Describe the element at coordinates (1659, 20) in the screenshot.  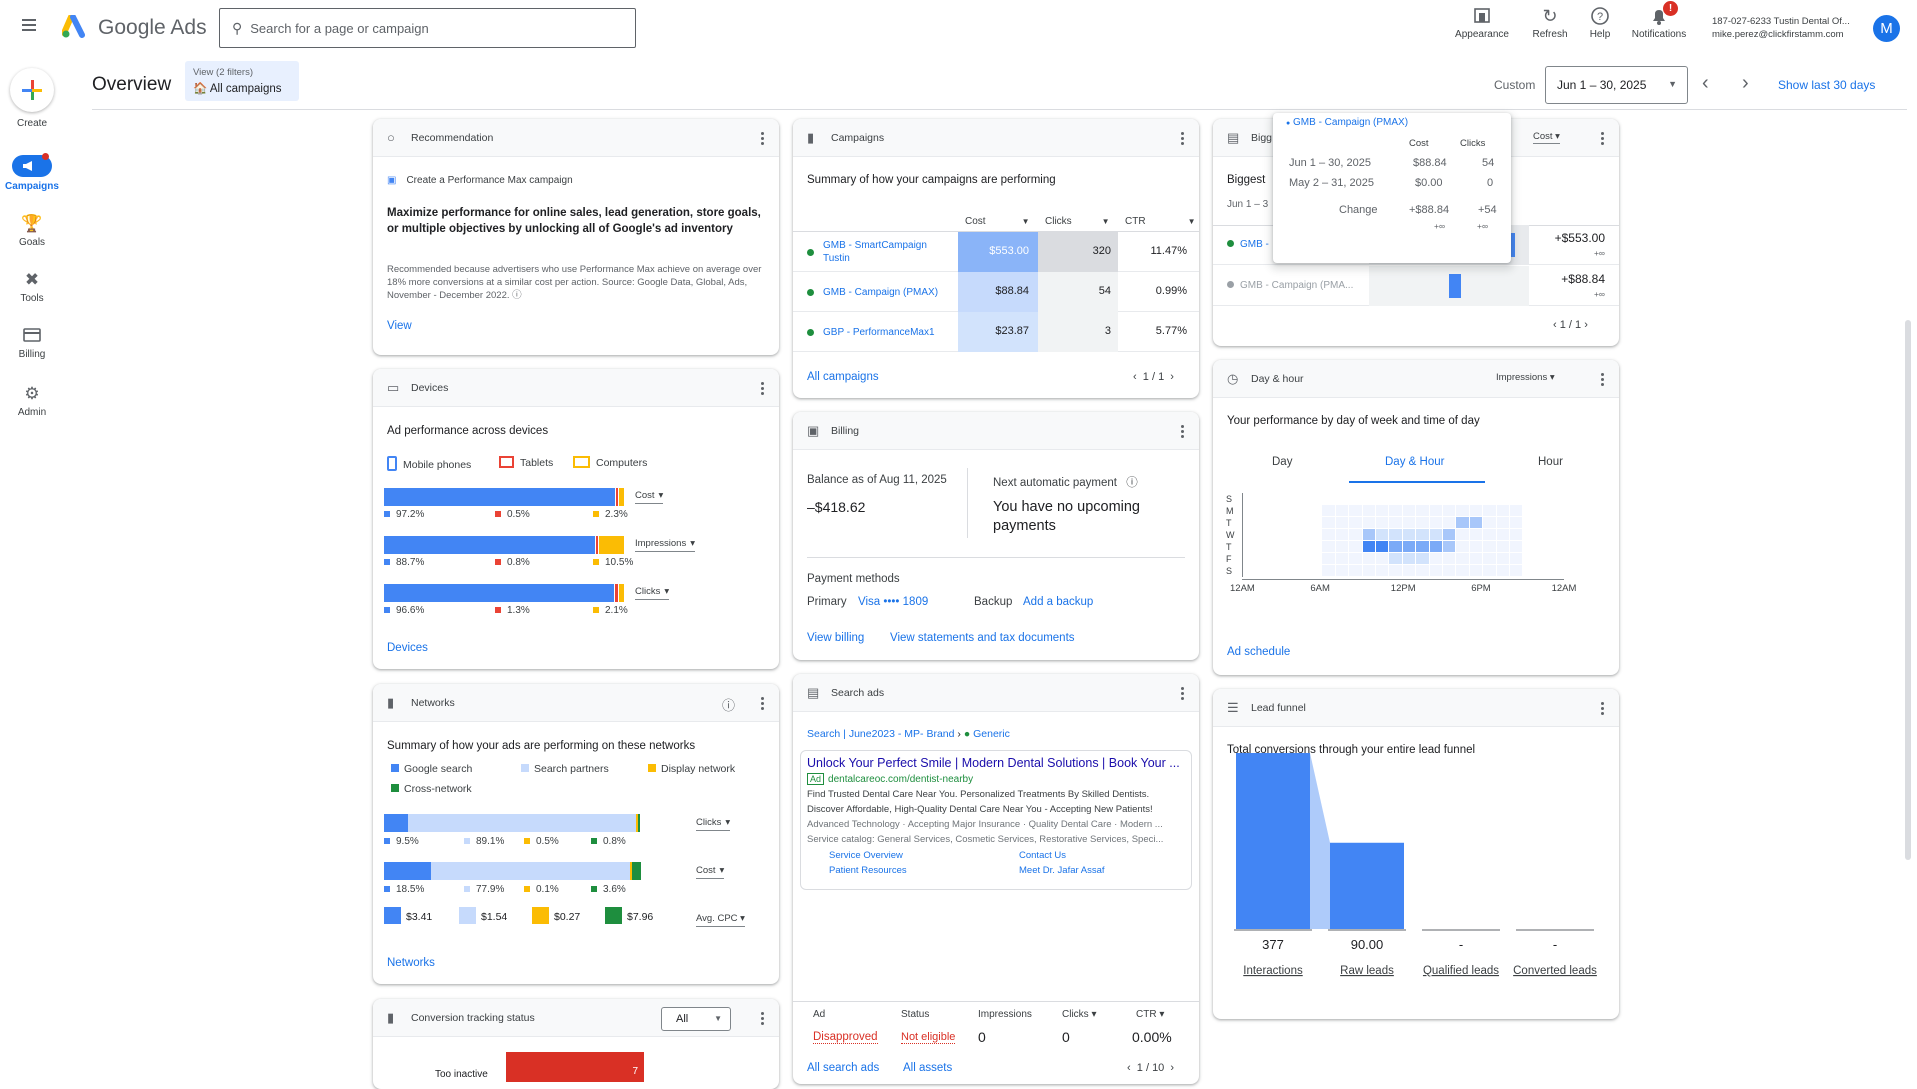
I see `notifications-button: ! Notifications` at that location.